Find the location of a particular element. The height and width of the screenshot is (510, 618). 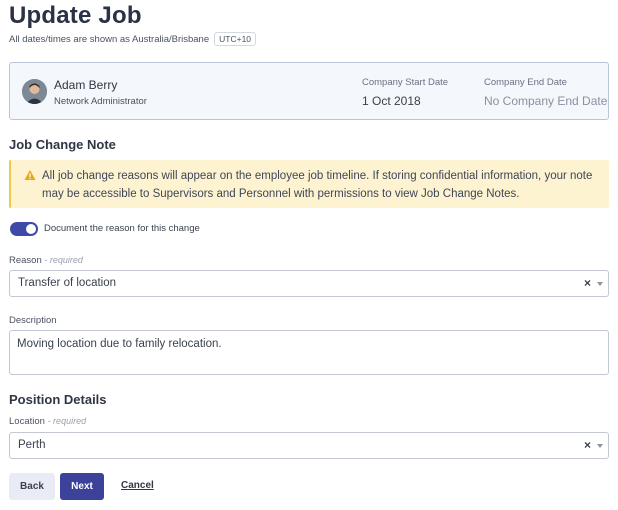

location-label-text: Location is located at coordinates (27, 421).